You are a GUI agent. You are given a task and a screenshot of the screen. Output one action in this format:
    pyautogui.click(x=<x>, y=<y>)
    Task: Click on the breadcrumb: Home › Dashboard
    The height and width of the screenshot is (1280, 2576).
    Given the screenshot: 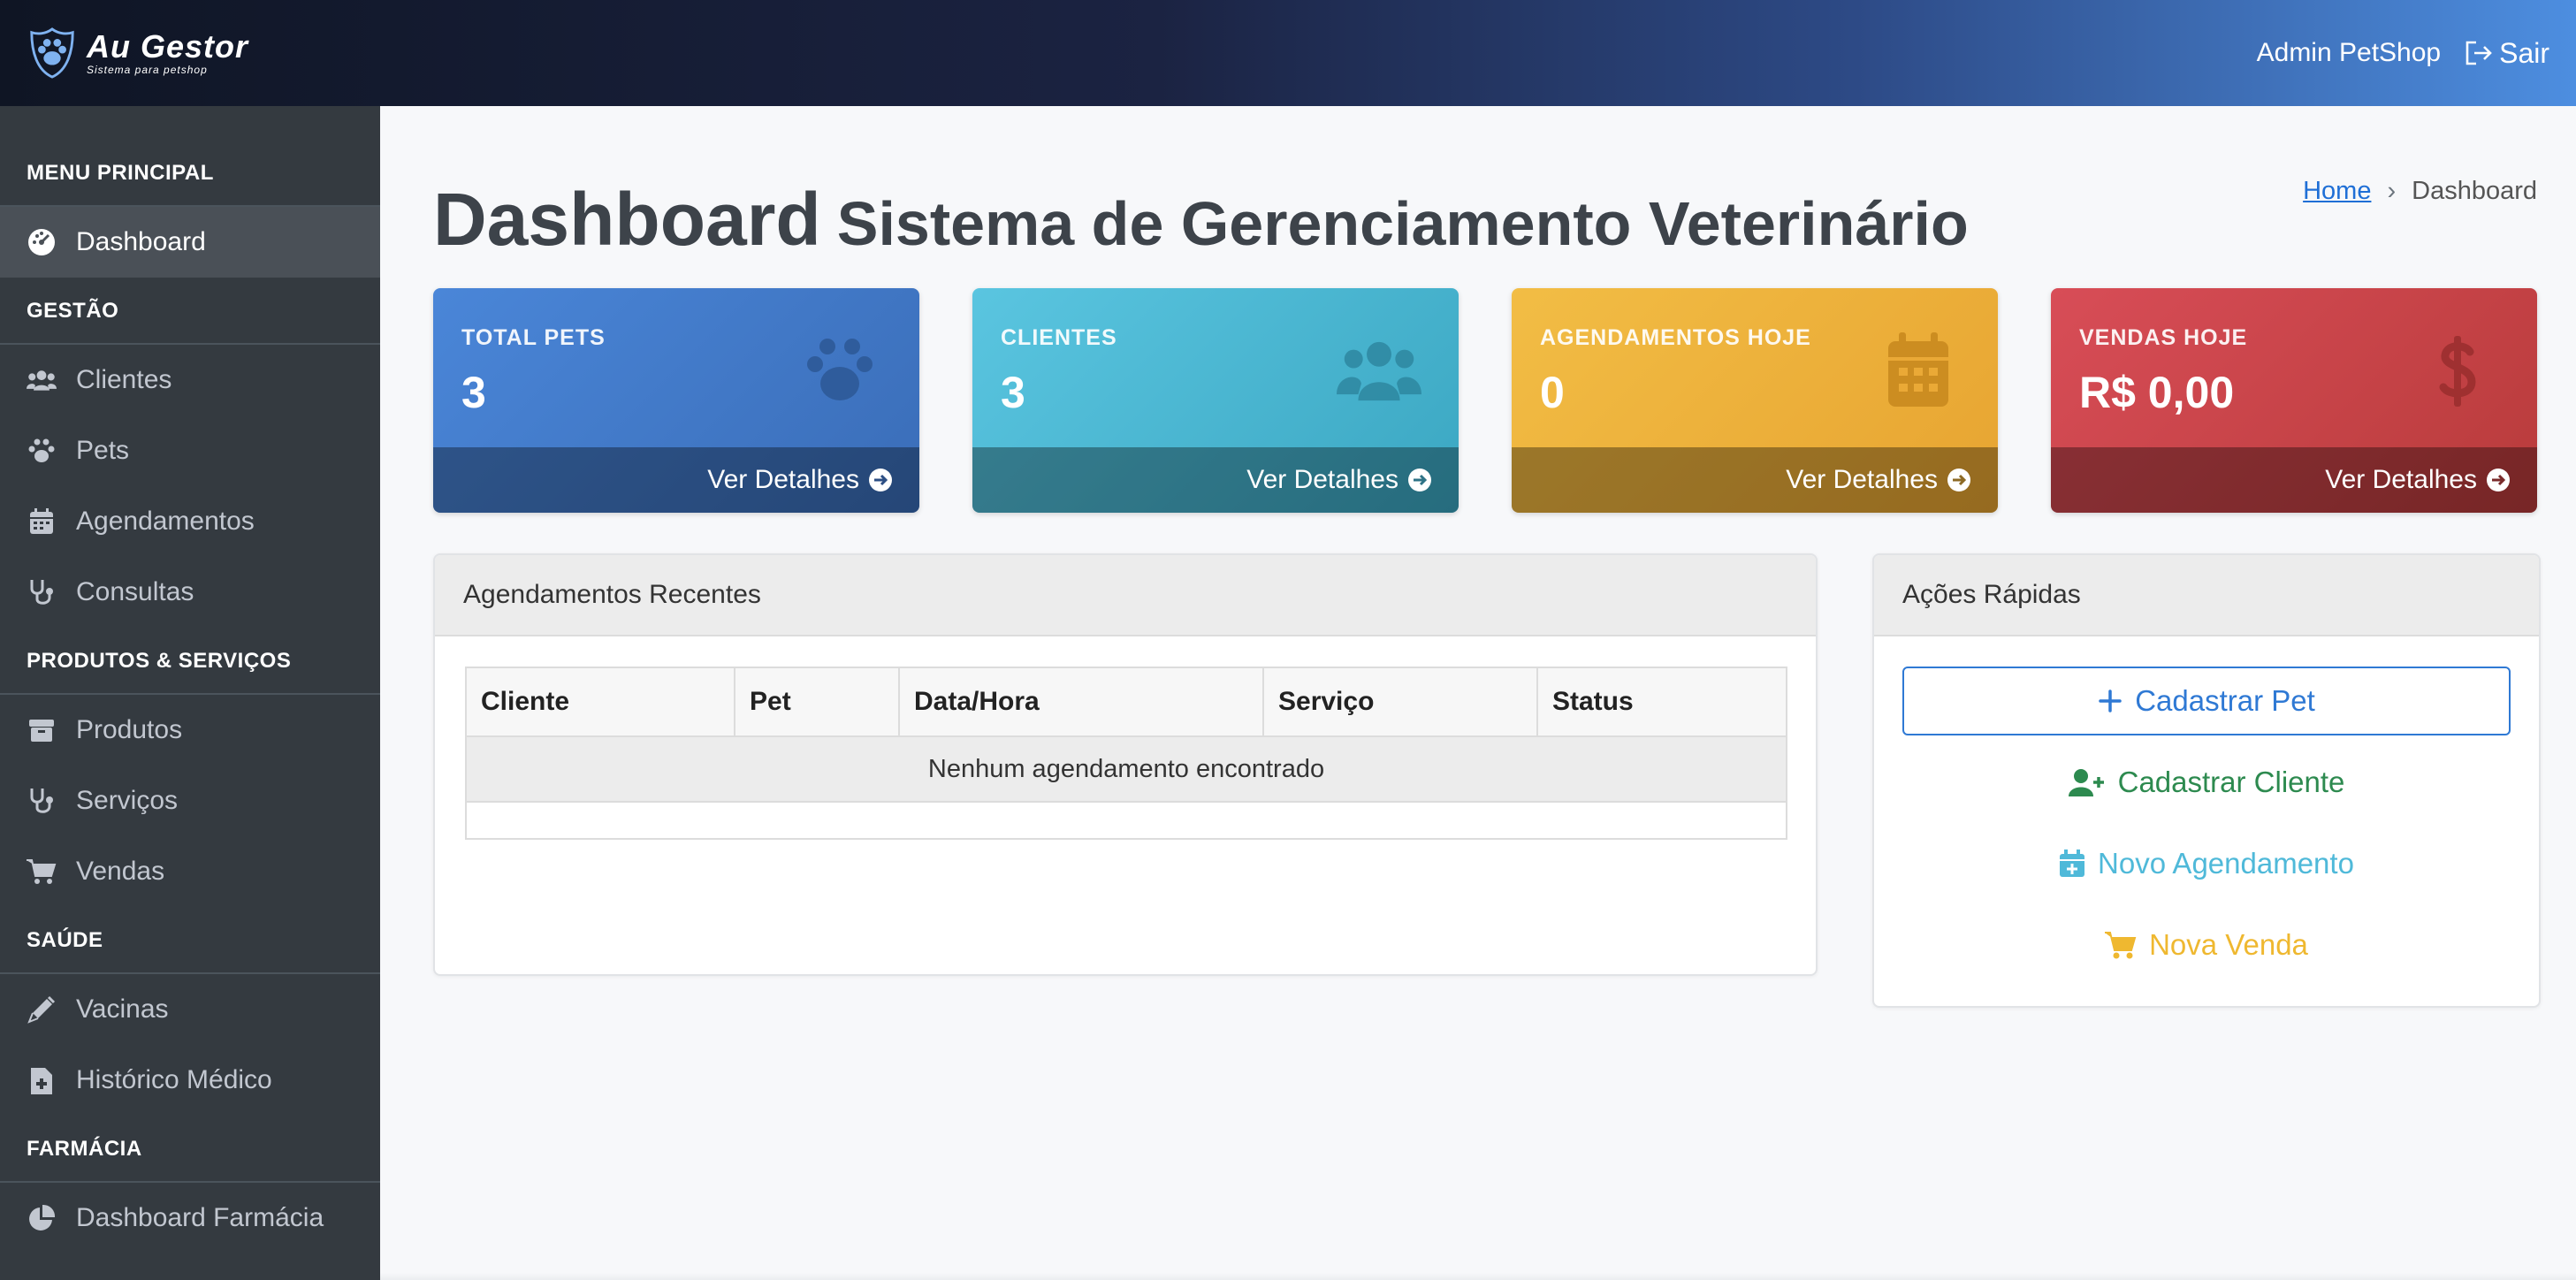 What is the action you would take?
    pyautogui.click(x=2420, y=191)
    